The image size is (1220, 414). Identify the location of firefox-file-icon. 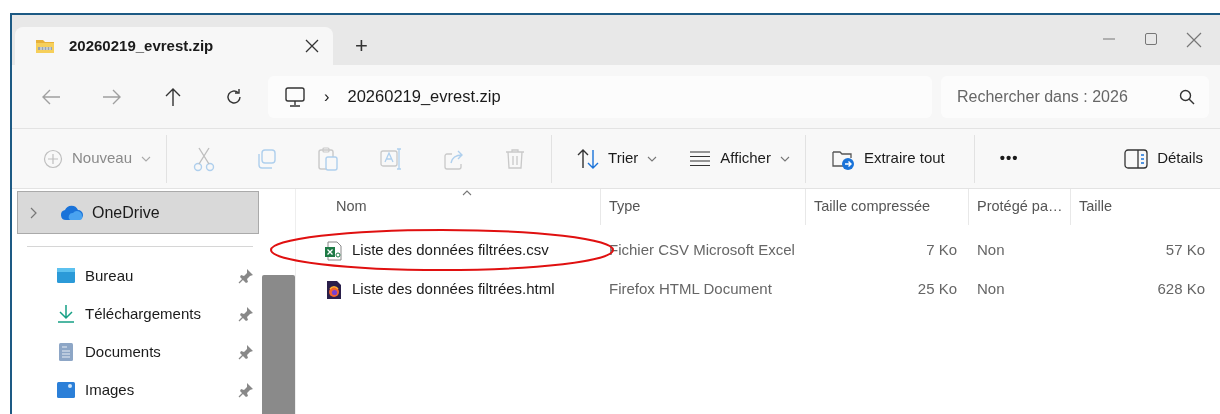
(334, 289).